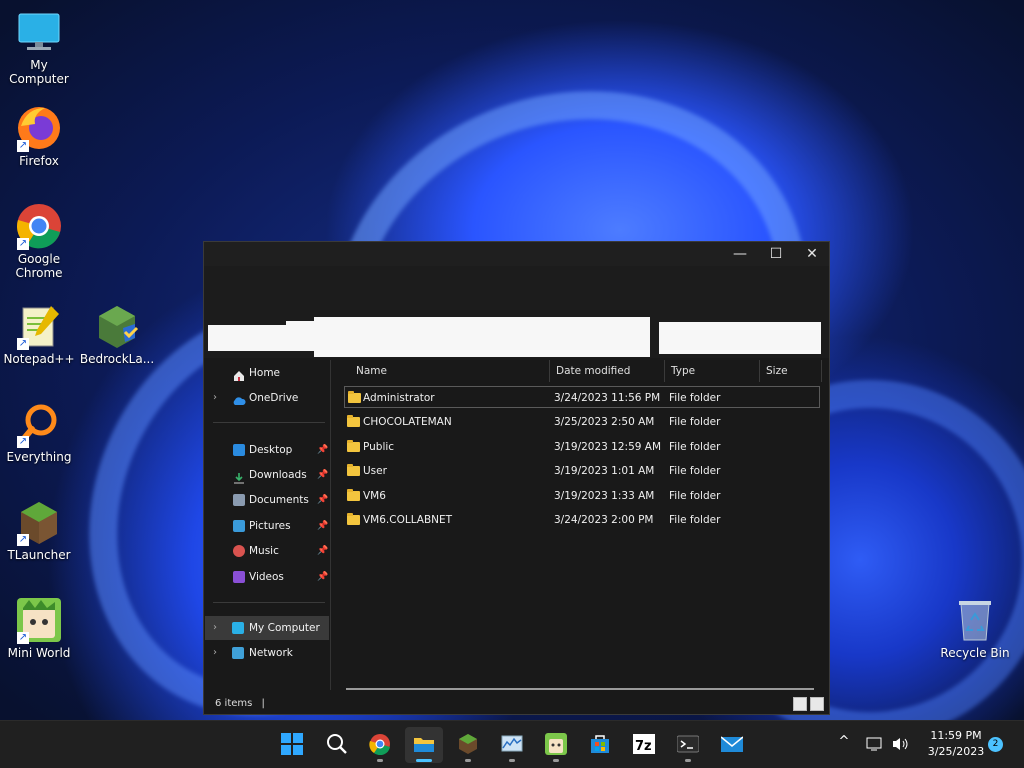 The width and height of the screenshot is (1024, 768). I want to click on desktop-icon-google-chrome: ↗ Google Chrome, so click(39, 241).